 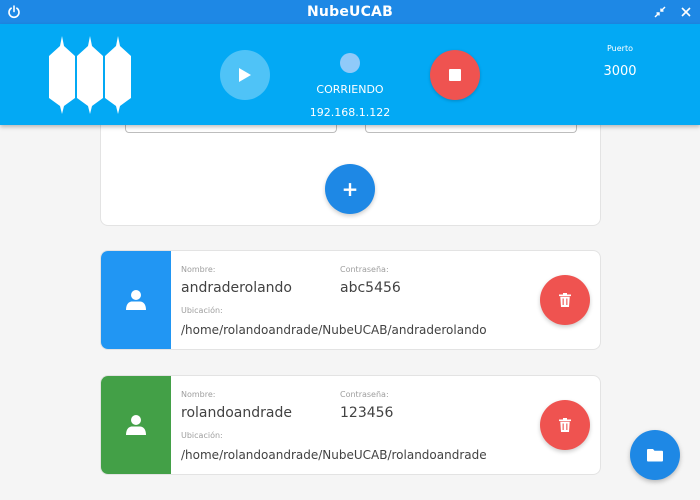 I want to click on title-bar: NubeUCAB, so click(x=350, y=12).